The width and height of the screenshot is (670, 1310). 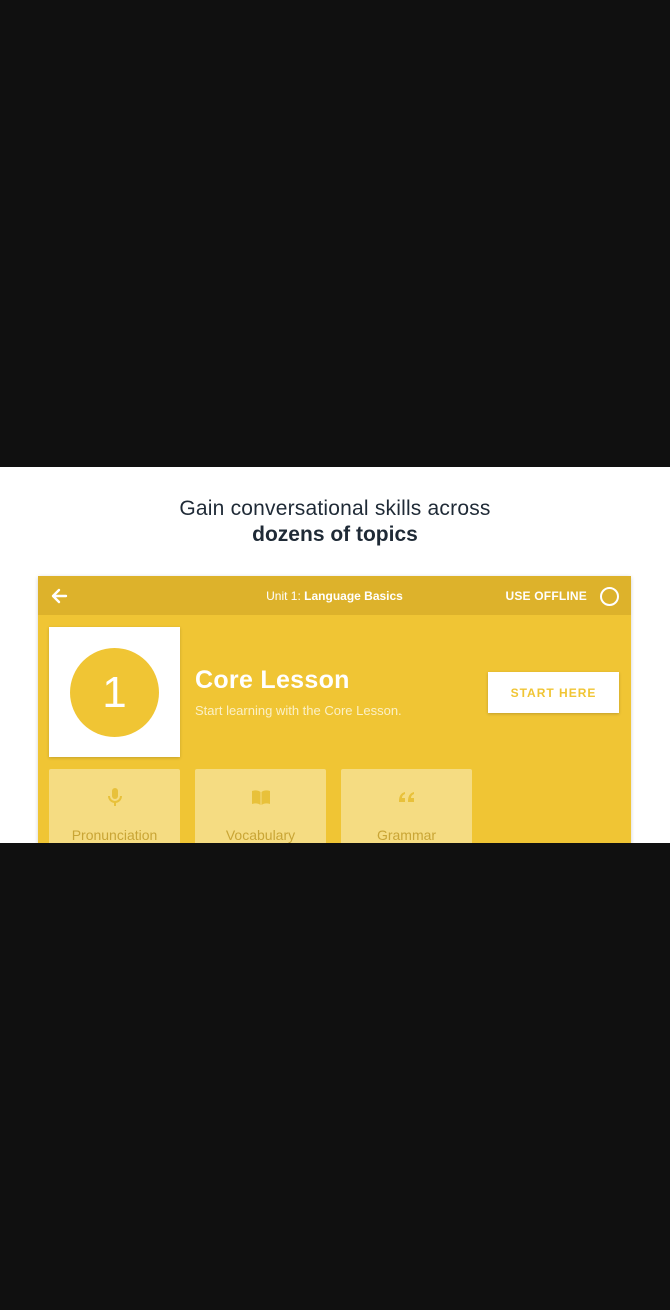 I want to click on skill-label: Vocabulary, so click(x=260, y=835).